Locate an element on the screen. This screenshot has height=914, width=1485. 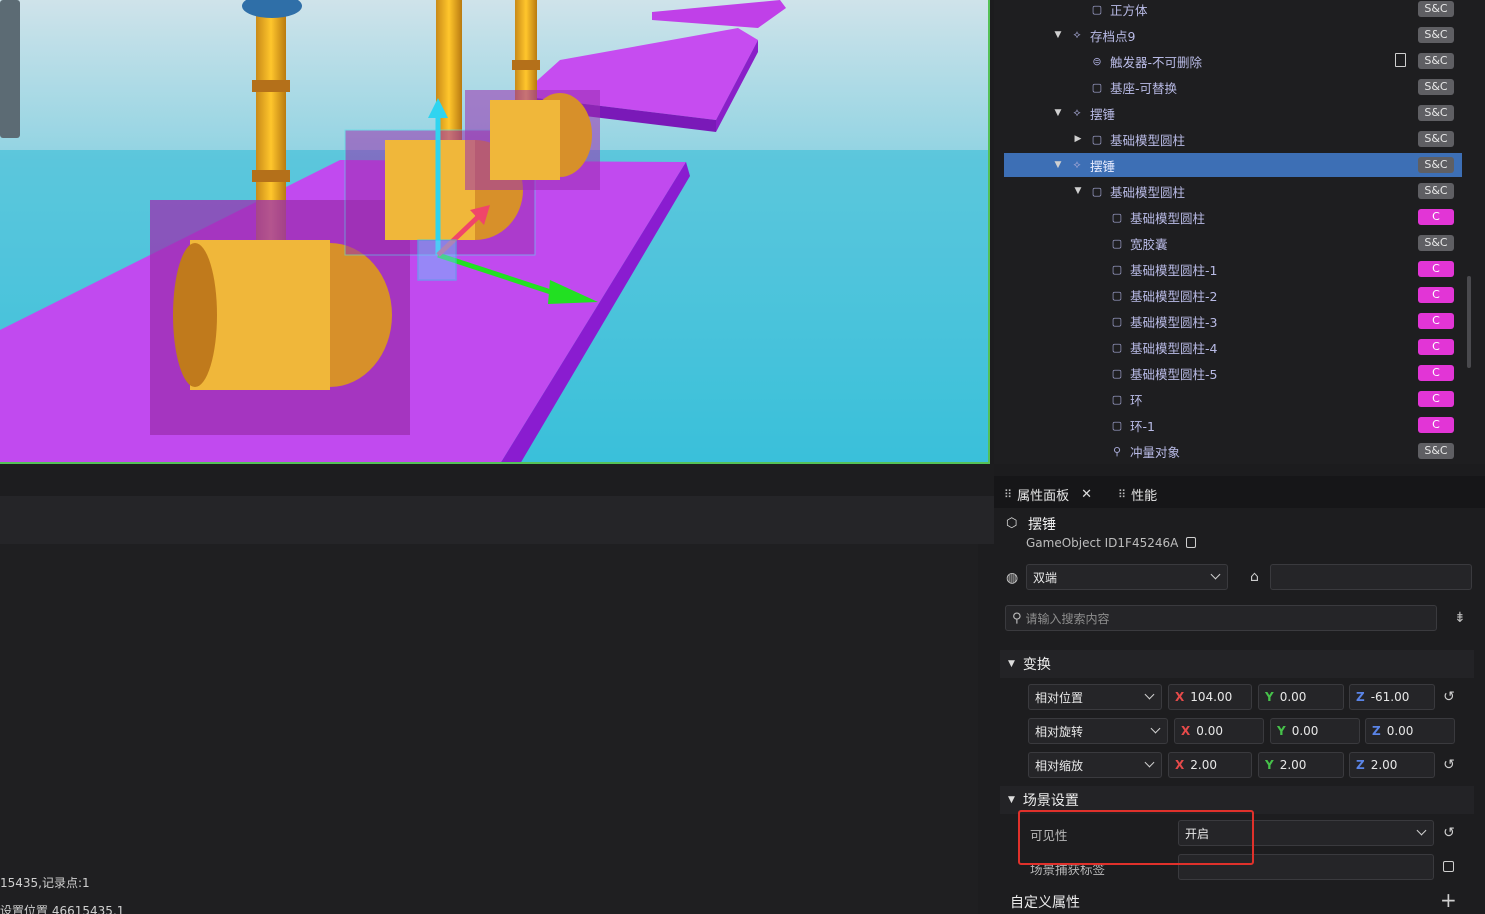
hierarchy-row: ▢ 基座-可替换 S&C is located at coordinates (1233, 87).